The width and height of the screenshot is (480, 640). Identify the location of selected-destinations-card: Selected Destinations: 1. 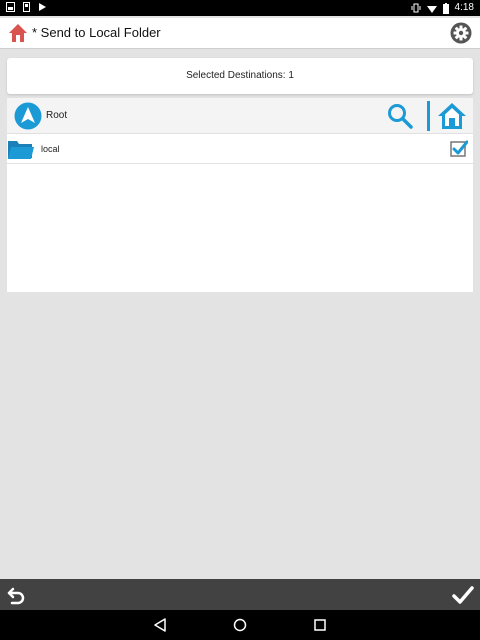
(240, 76).